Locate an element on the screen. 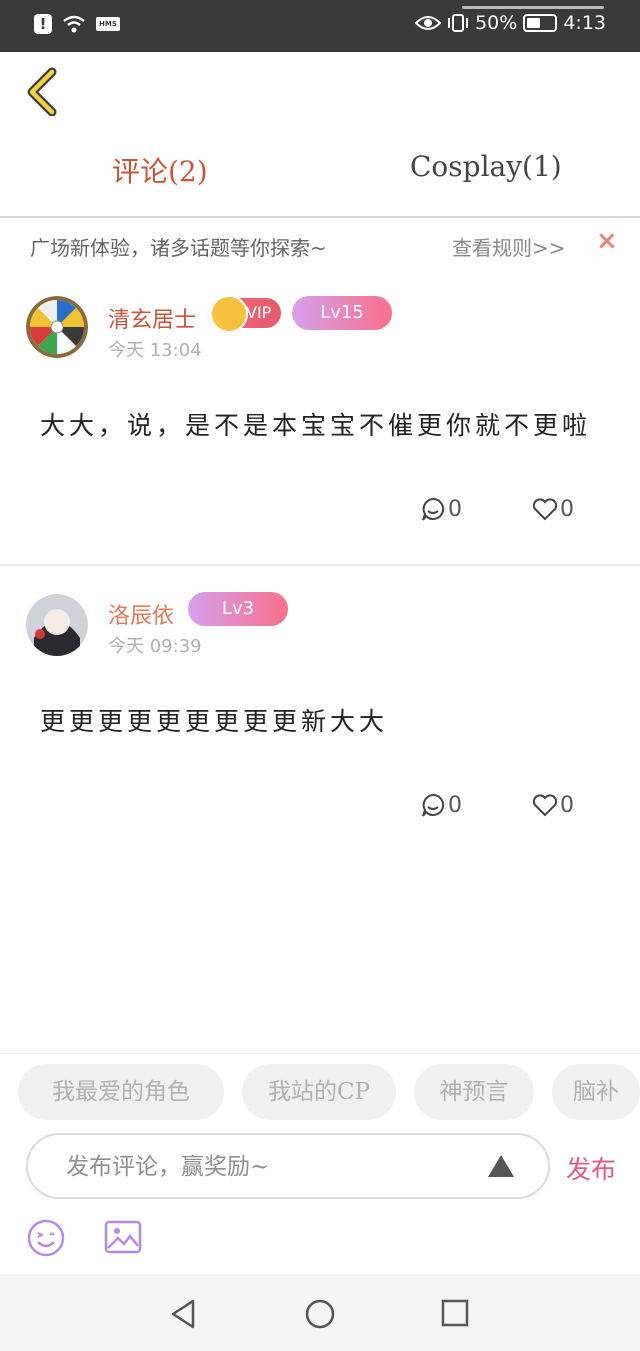  system-nav-bar is located at coordinates (320, 1312).